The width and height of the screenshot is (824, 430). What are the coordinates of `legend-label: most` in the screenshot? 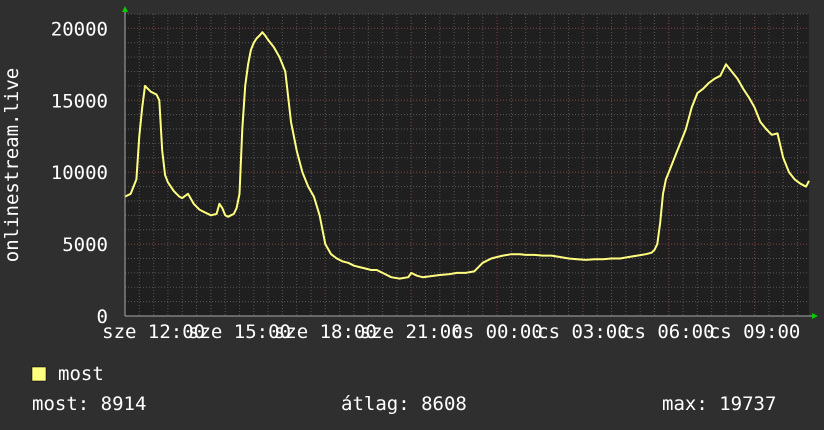 It's located at (81, 374).